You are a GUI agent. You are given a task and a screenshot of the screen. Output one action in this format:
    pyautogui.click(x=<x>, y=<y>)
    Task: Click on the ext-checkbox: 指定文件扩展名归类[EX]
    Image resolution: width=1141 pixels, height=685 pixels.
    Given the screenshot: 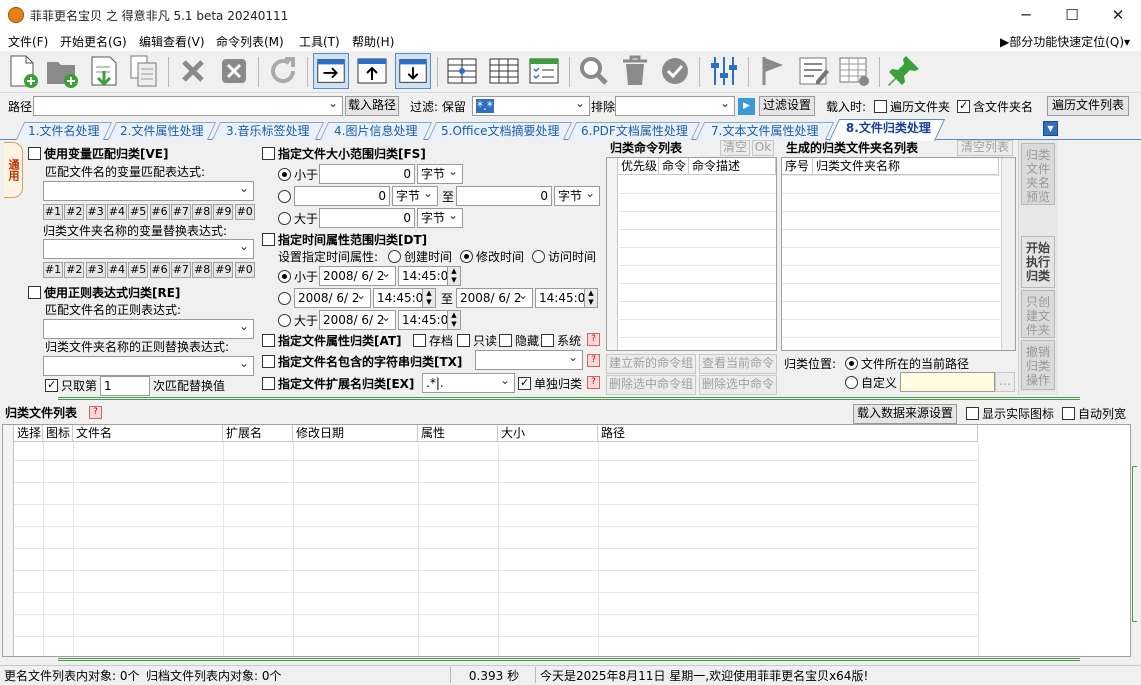 What is the action you would take?
    pyautogui.click(x=338, y=384)
    